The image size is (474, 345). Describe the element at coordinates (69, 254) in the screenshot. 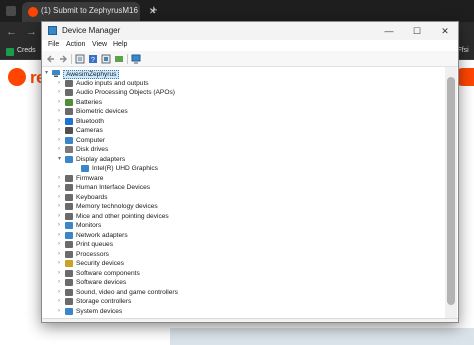

I see `cpu-icon` at that location.